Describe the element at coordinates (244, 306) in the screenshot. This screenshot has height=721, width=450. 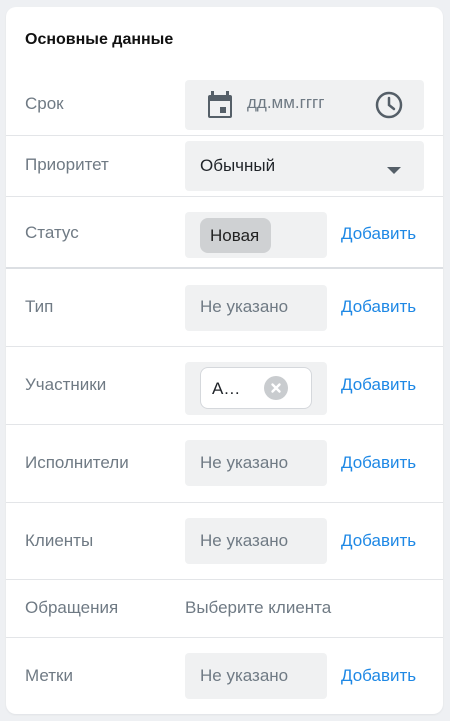
I see `type-value: Не указано` at that location.